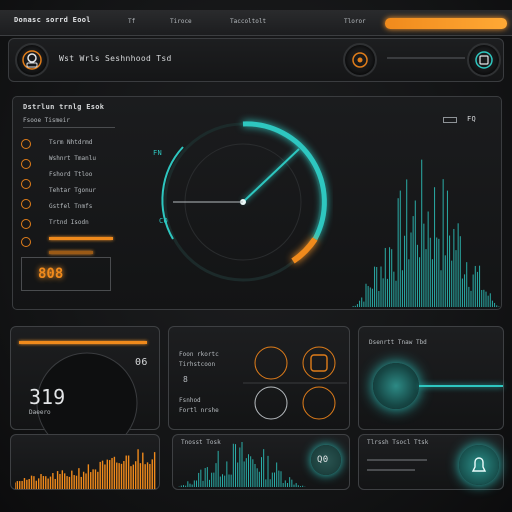  I want to click on gear-icon, so click(484, 60).